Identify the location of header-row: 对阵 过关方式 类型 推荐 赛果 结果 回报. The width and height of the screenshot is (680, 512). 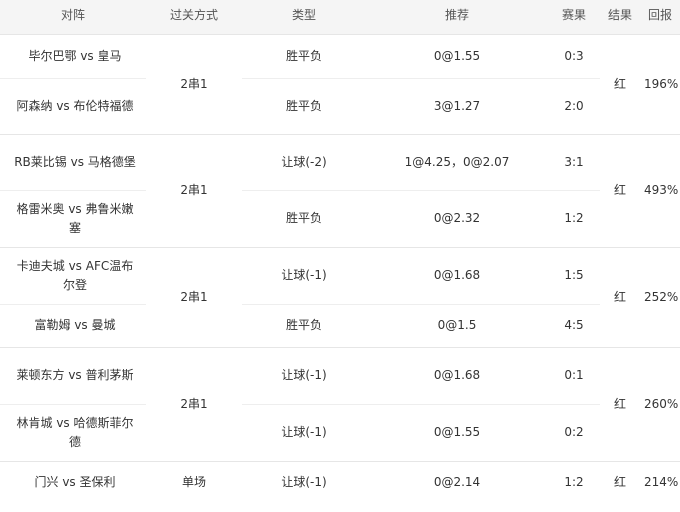
(340, 17).